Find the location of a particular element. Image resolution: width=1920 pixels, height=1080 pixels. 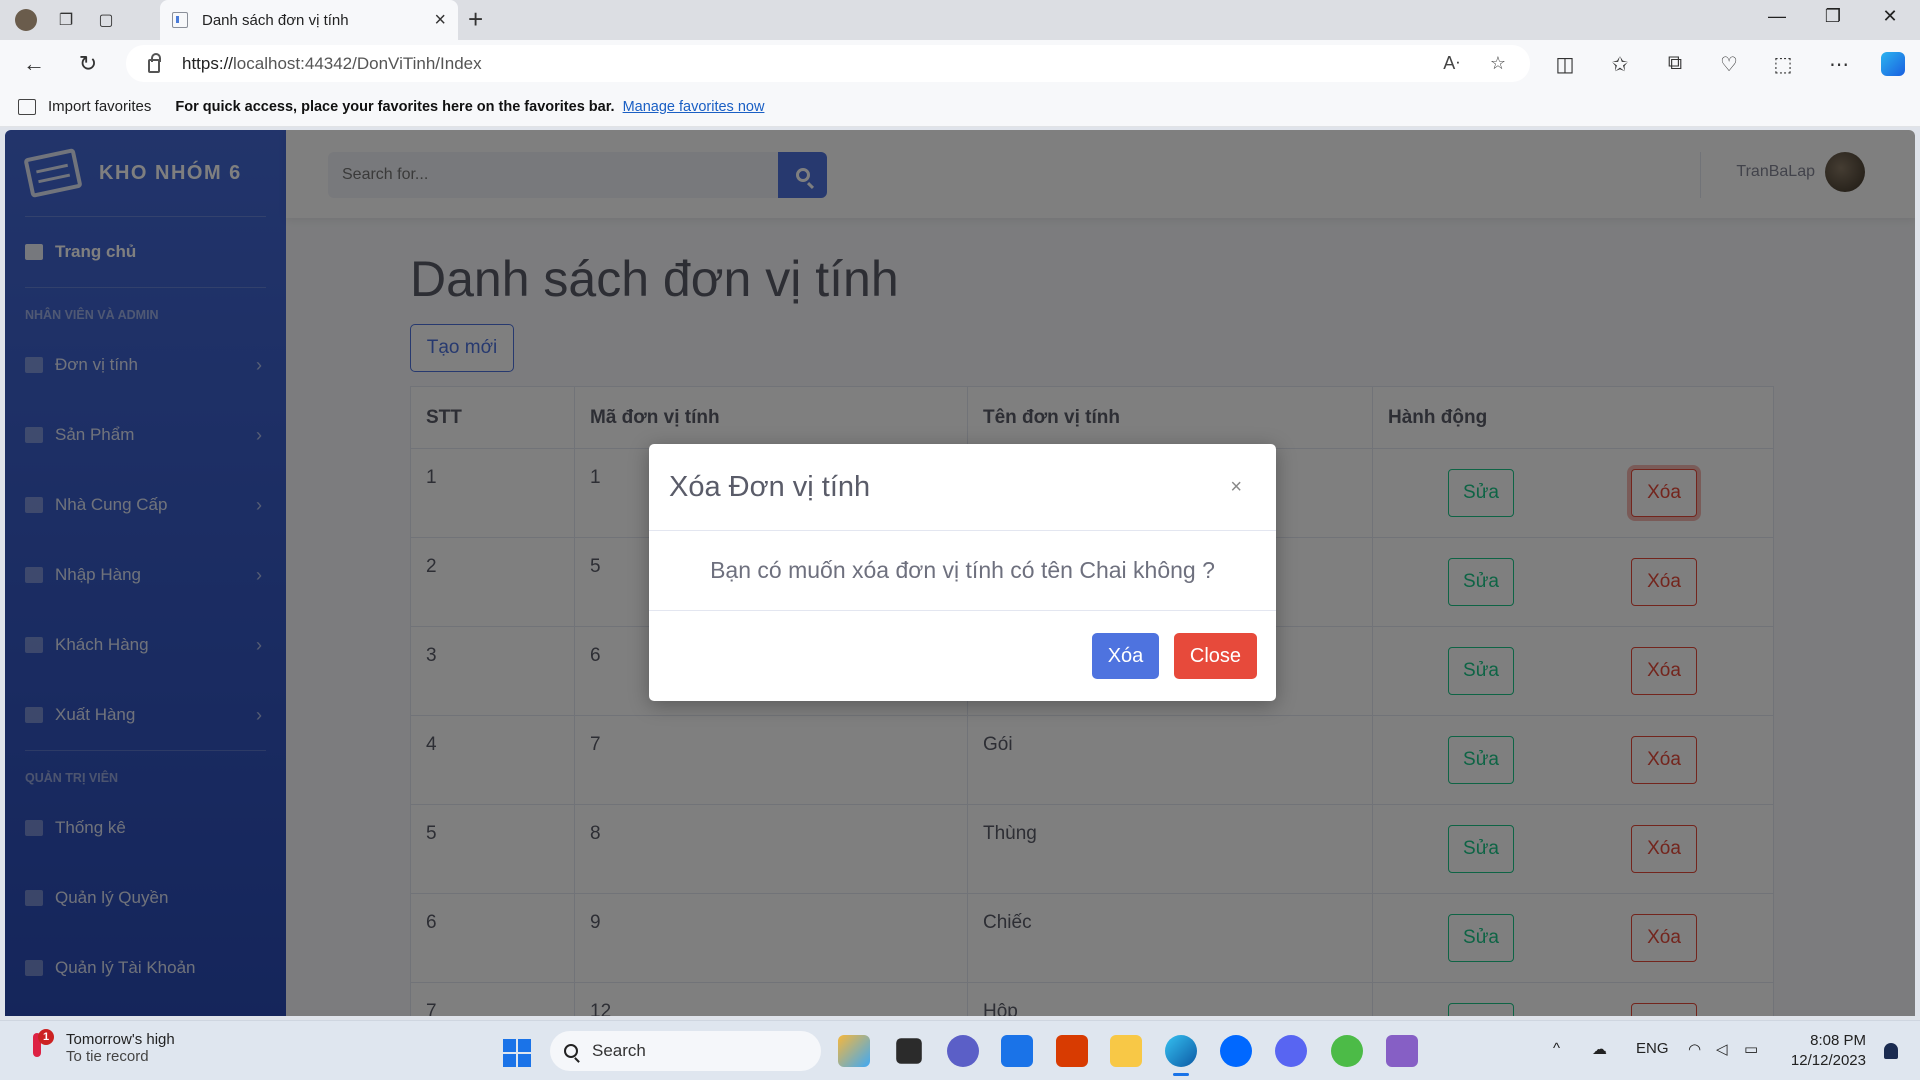

modal-footer: Xóa Close is located at coordinates (962, 656).